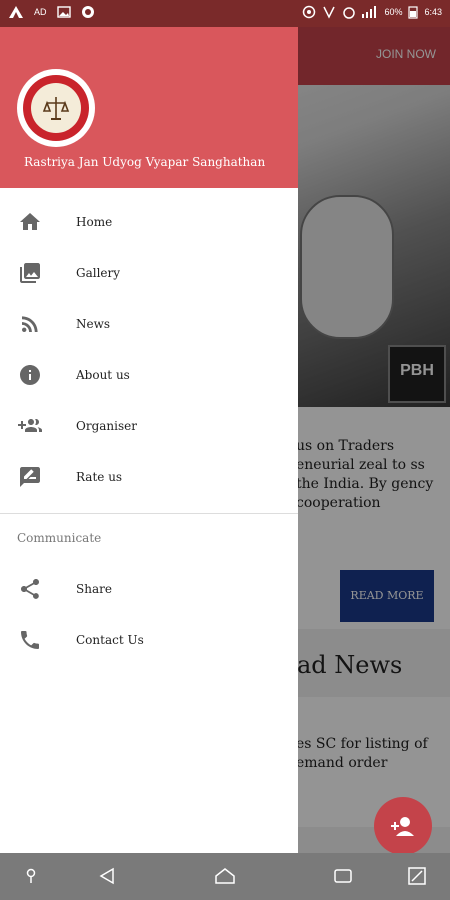 This screenshot has width=450, height=900. What do you see at coordinates (149, 513) in the screenshot?
I see `menu-divider` at bounding box center [149, 513].